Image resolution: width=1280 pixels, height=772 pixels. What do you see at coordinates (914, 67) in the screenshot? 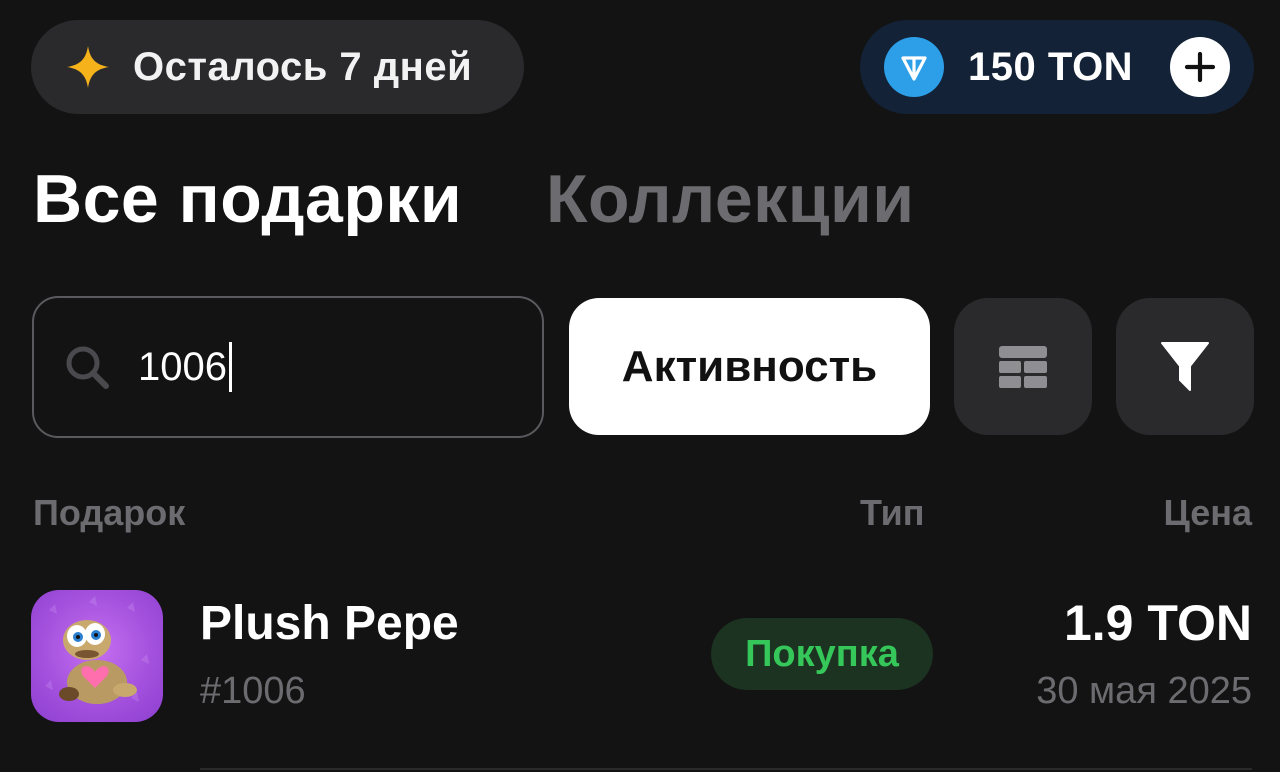
I see `ton-coin-icon` at bounding box center [914, 67].